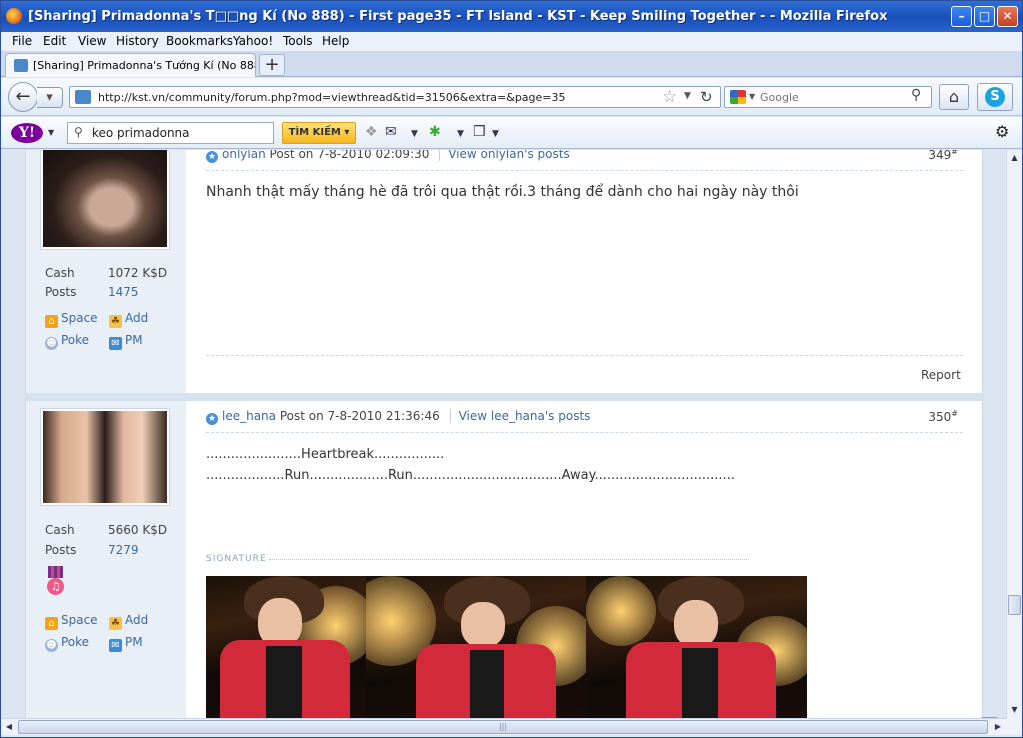 Image resolution: width=1023 pixels, height=738 pixels. Describe the element at coordinates (941, 375) in the screenshot. I see `report-link: Report` at that location.